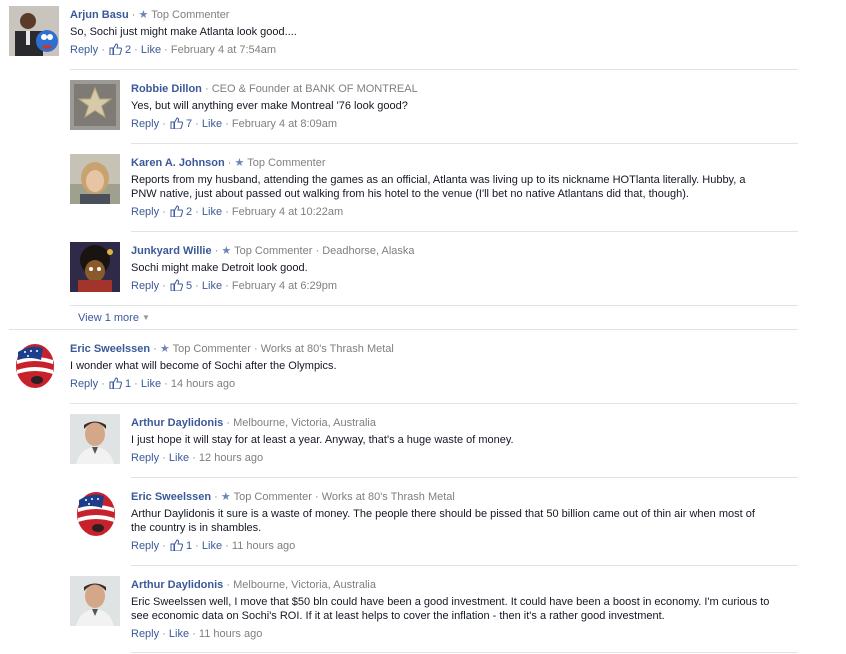 The width and height of the screenshot is (846, 654). I want to click on comment-timestamp: February 4 at 6:29pm, so click(284, 286).